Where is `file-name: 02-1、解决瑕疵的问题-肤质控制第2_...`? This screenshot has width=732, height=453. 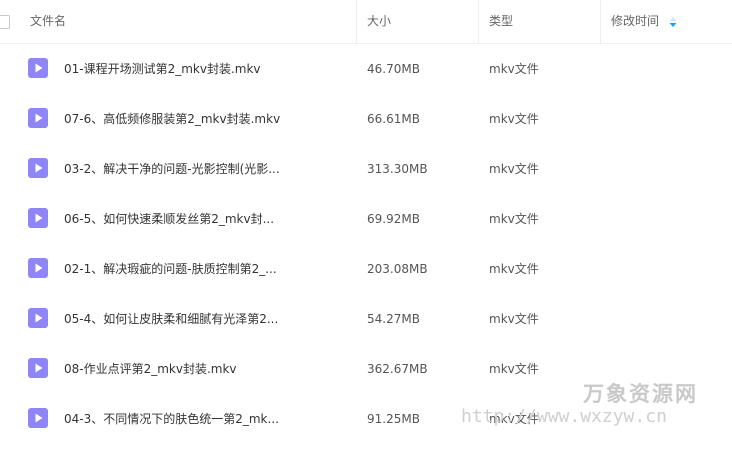
file-name: 02-1、解决瑕疵的问题-肤质控制第2_... is located at coordinates (170, 269).